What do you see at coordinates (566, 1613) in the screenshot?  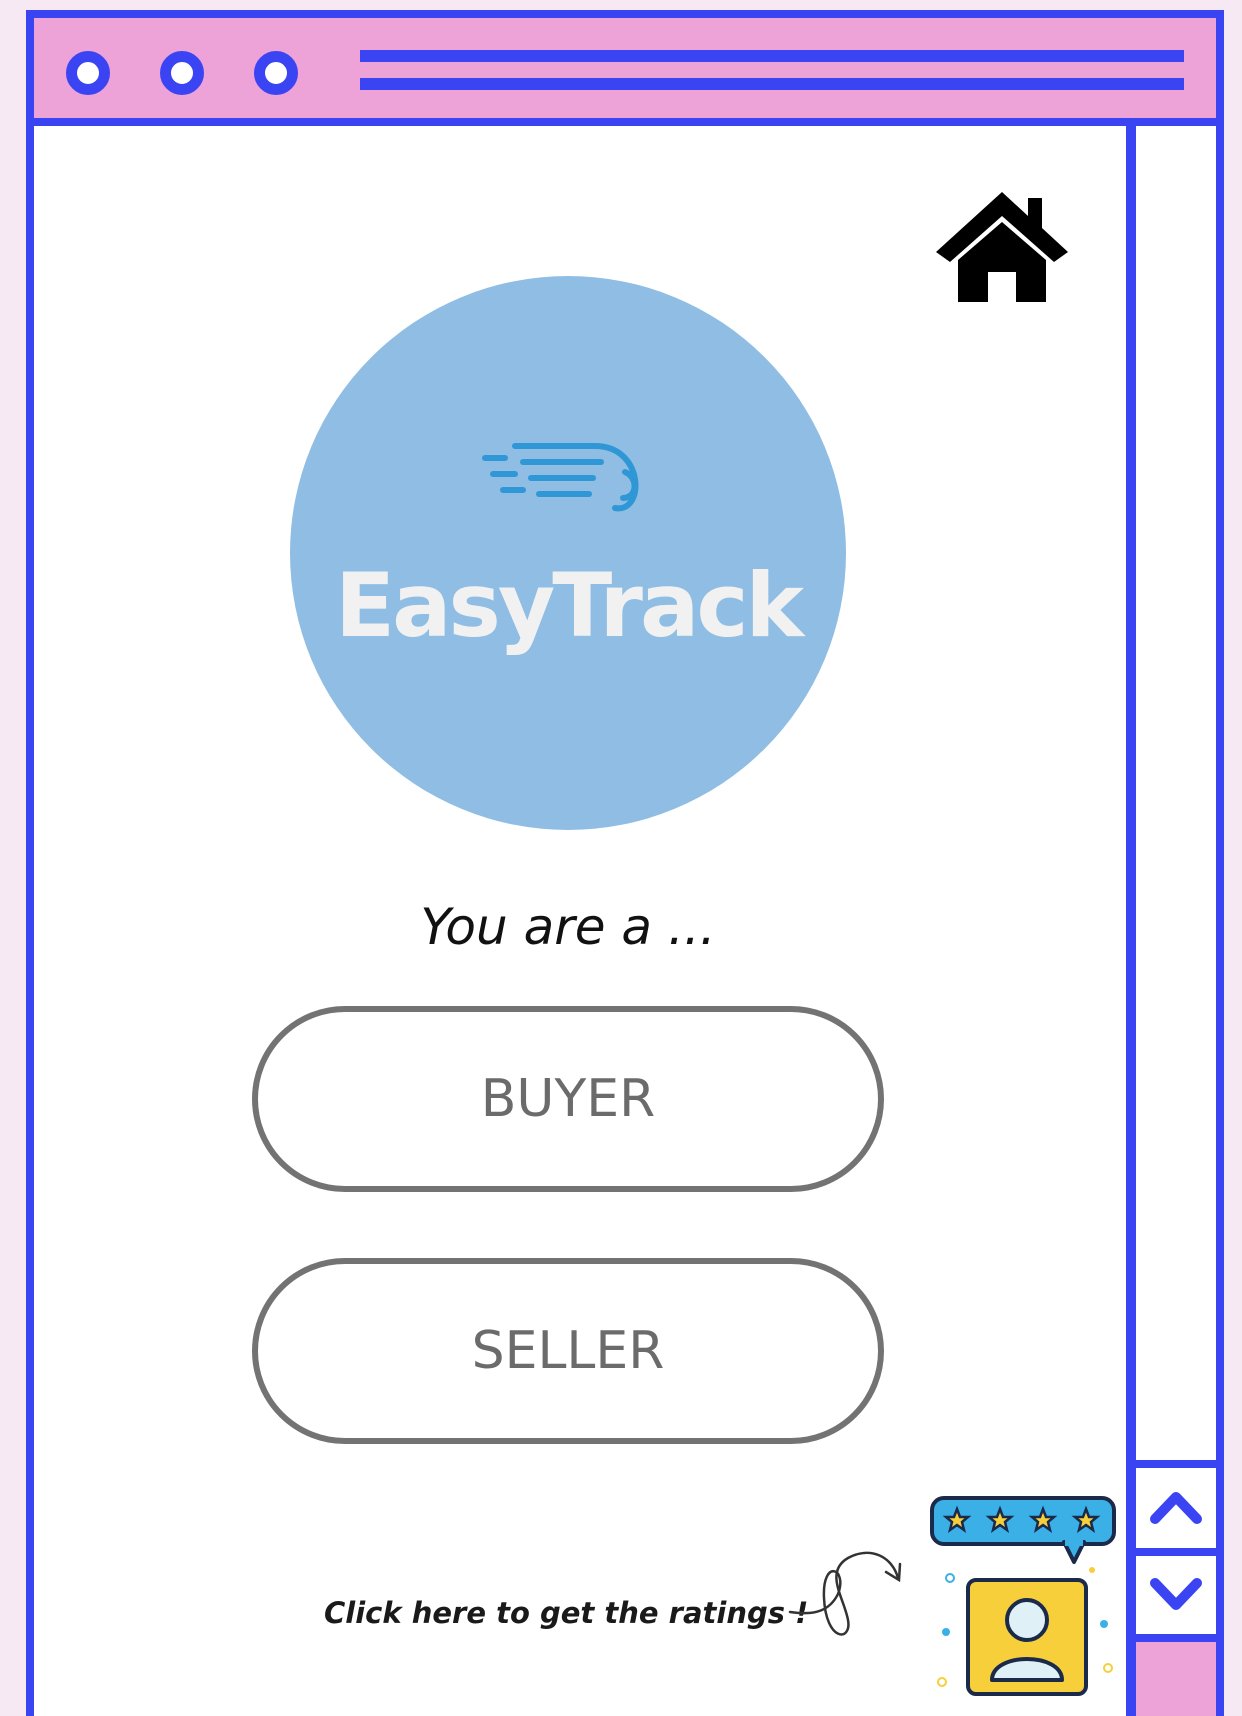 I see `ratings-caption: Click here to get the ratings !` at bounding box center [566, 1613].